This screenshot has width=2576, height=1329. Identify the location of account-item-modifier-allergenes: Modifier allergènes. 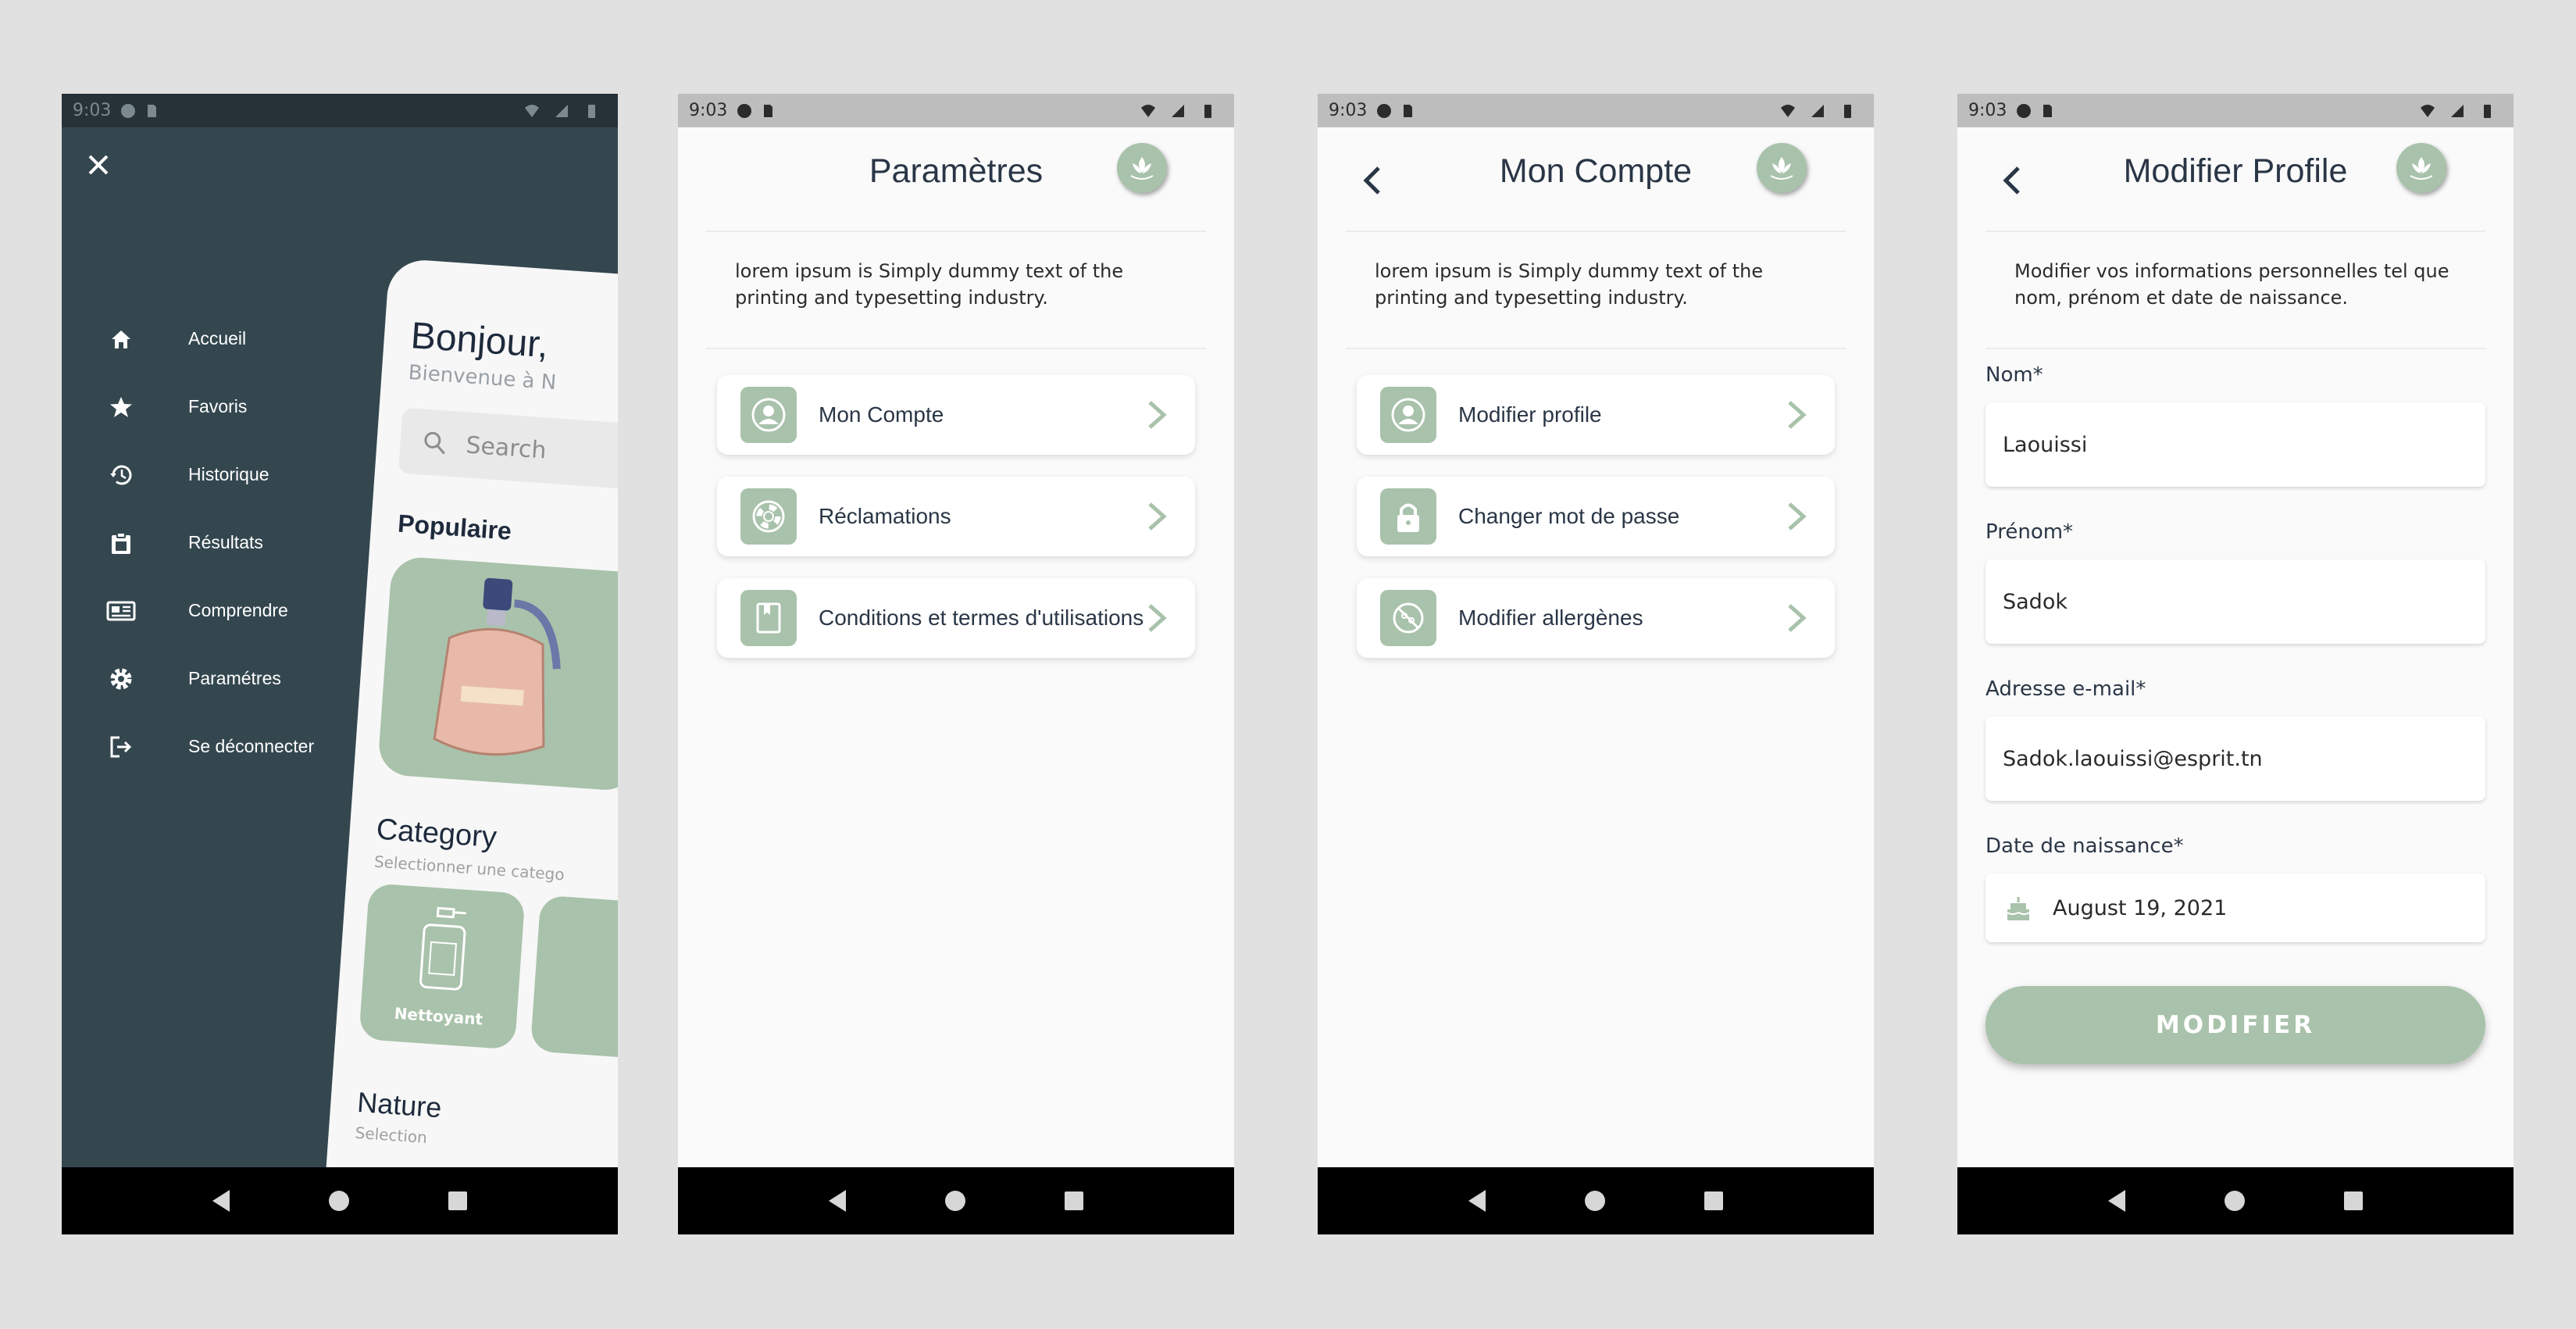
(1596, 618).